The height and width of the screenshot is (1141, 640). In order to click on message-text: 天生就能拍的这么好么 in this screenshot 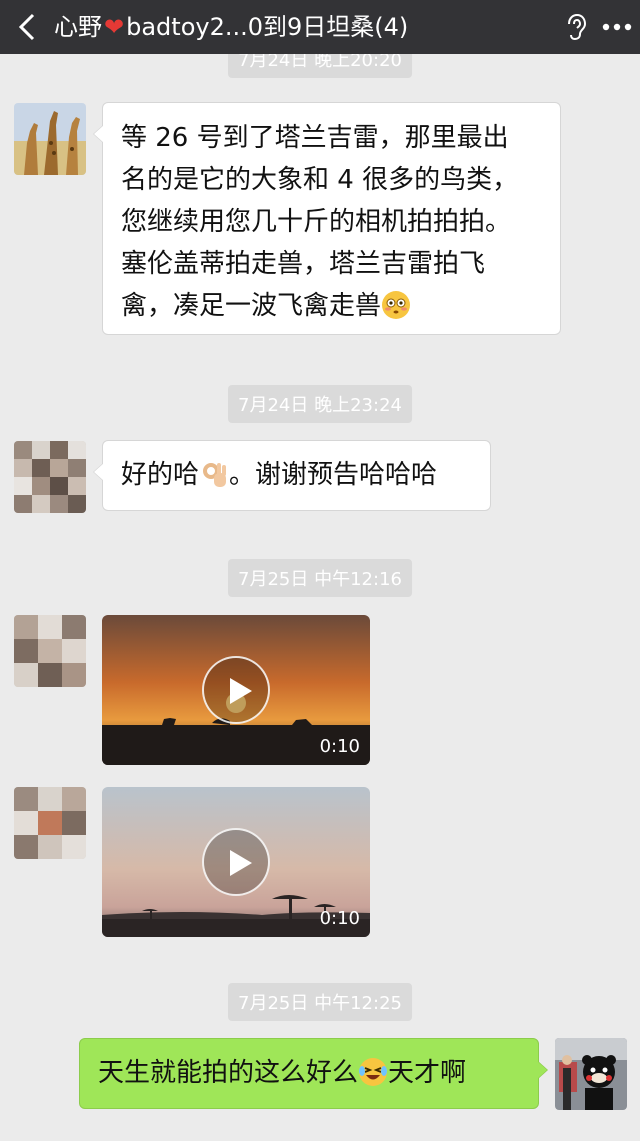, I will do `click(228, 1073)`.